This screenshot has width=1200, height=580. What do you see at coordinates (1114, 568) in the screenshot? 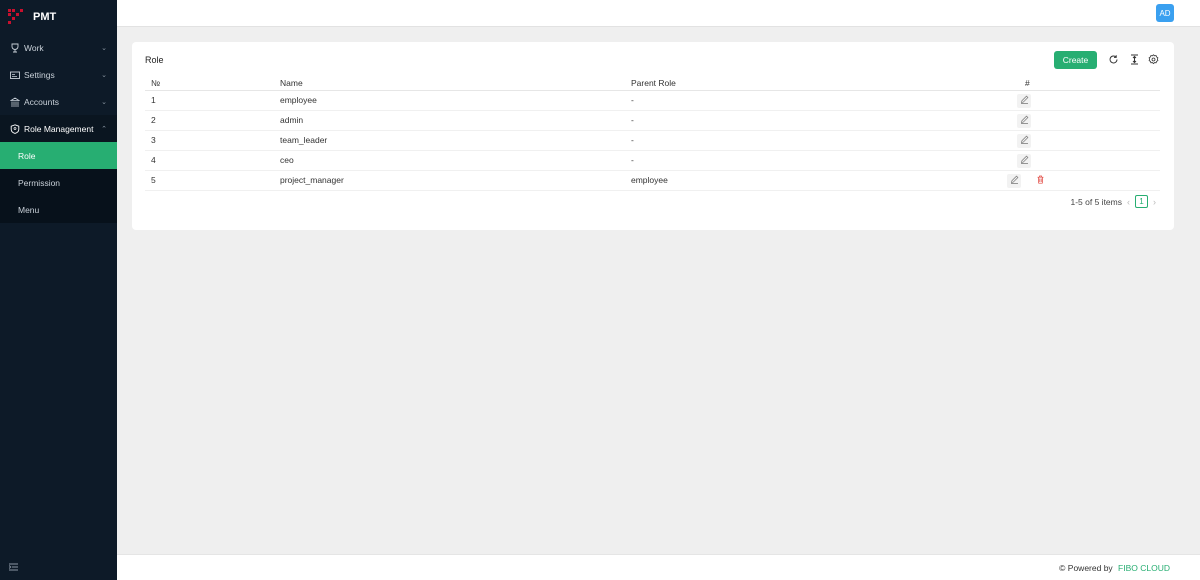
I see `powered-by: © Powered by FIBO CLOUD` at bounding box center [1114, 568].